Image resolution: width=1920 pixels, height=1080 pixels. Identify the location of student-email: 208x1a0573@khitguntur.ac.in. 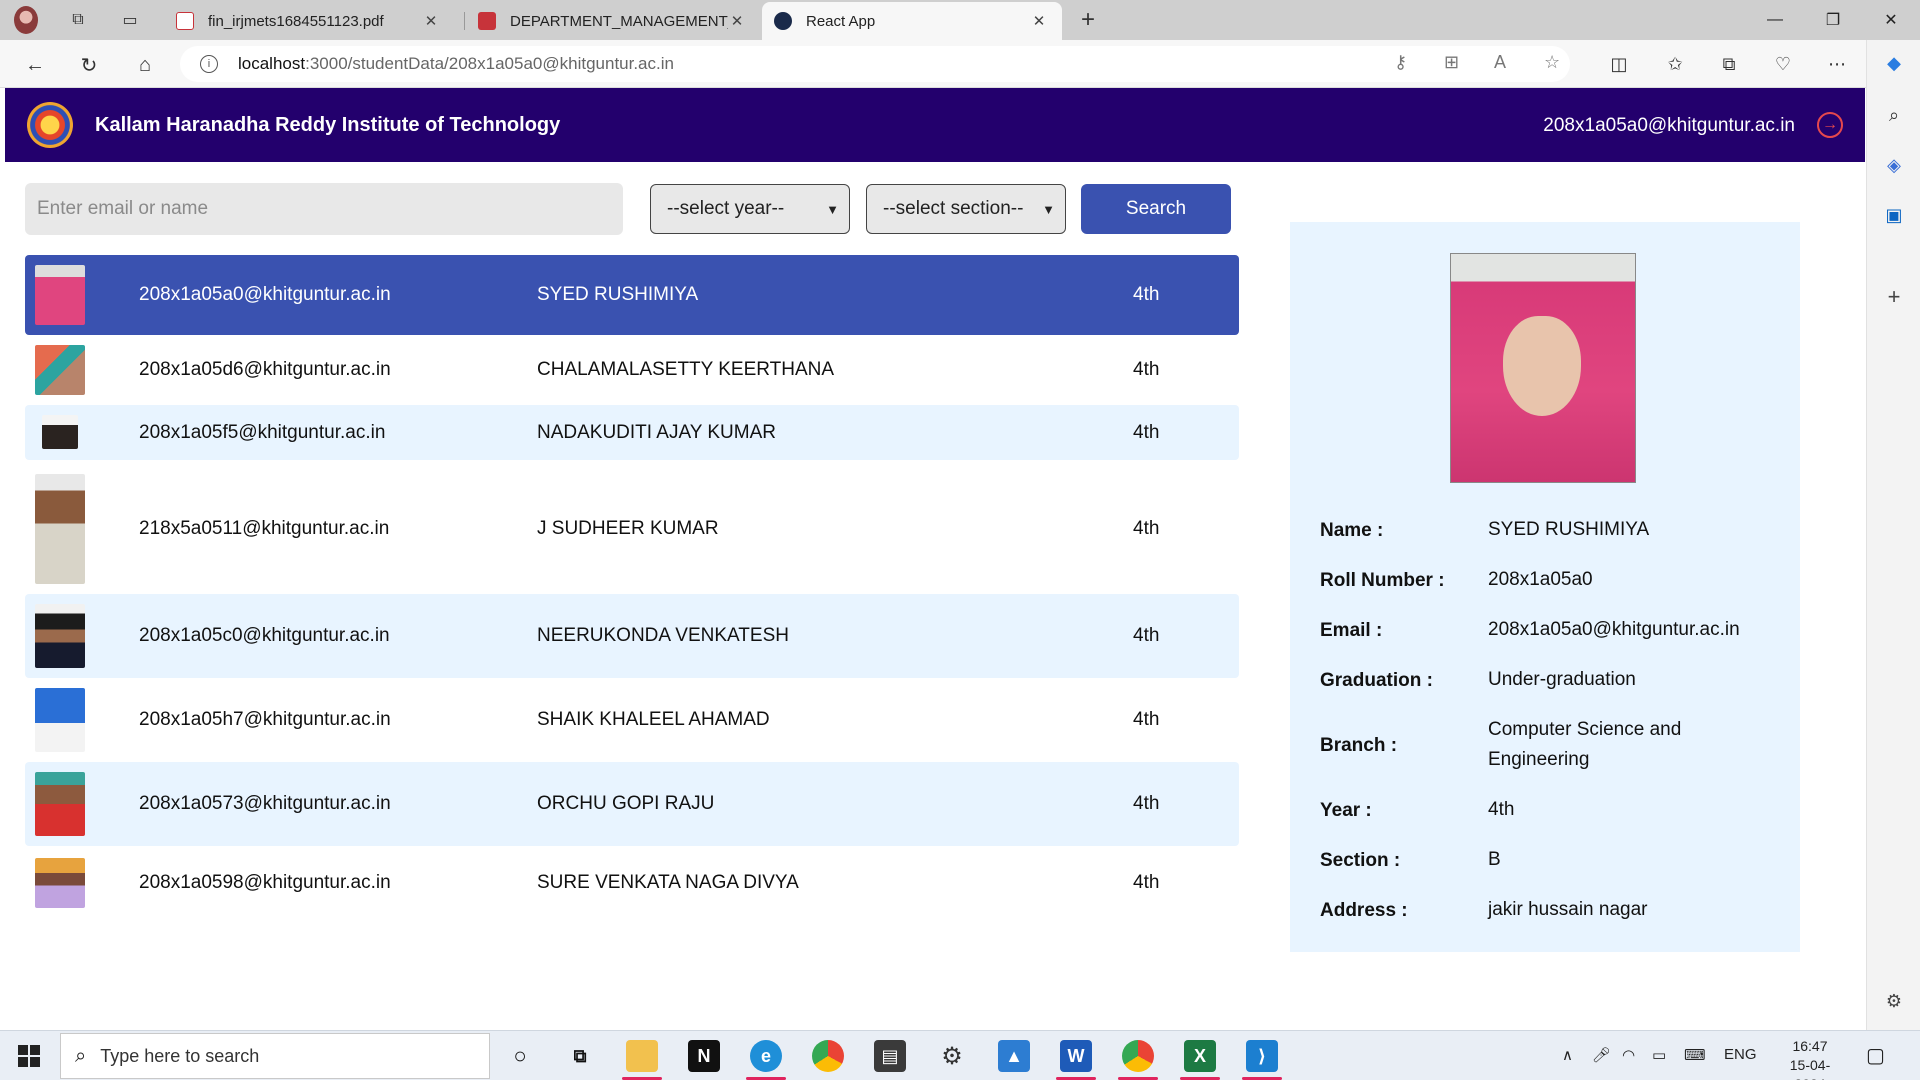
(265, 803).